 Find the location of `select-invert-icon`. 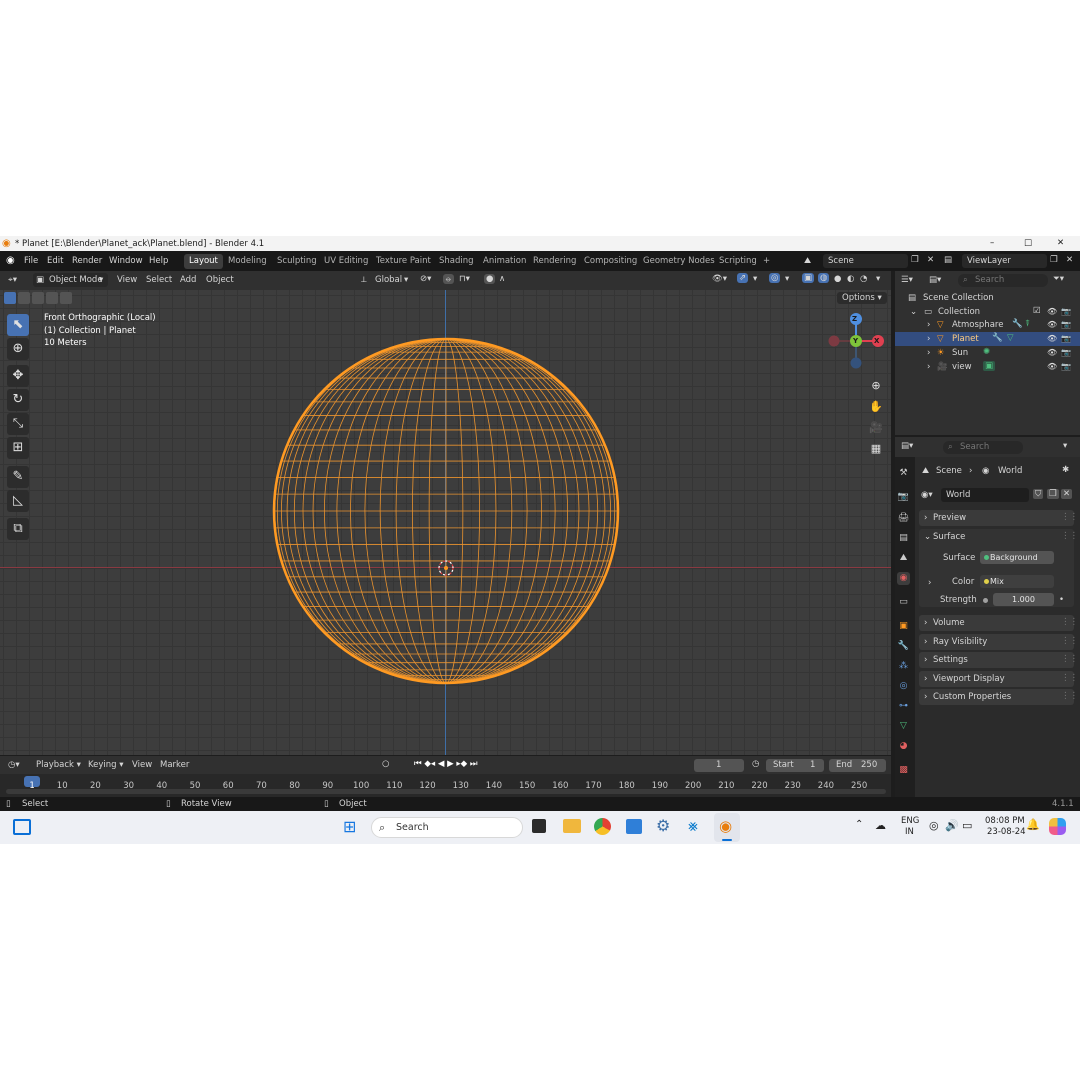

select-invert-icon is located at coordinates (52, 298).